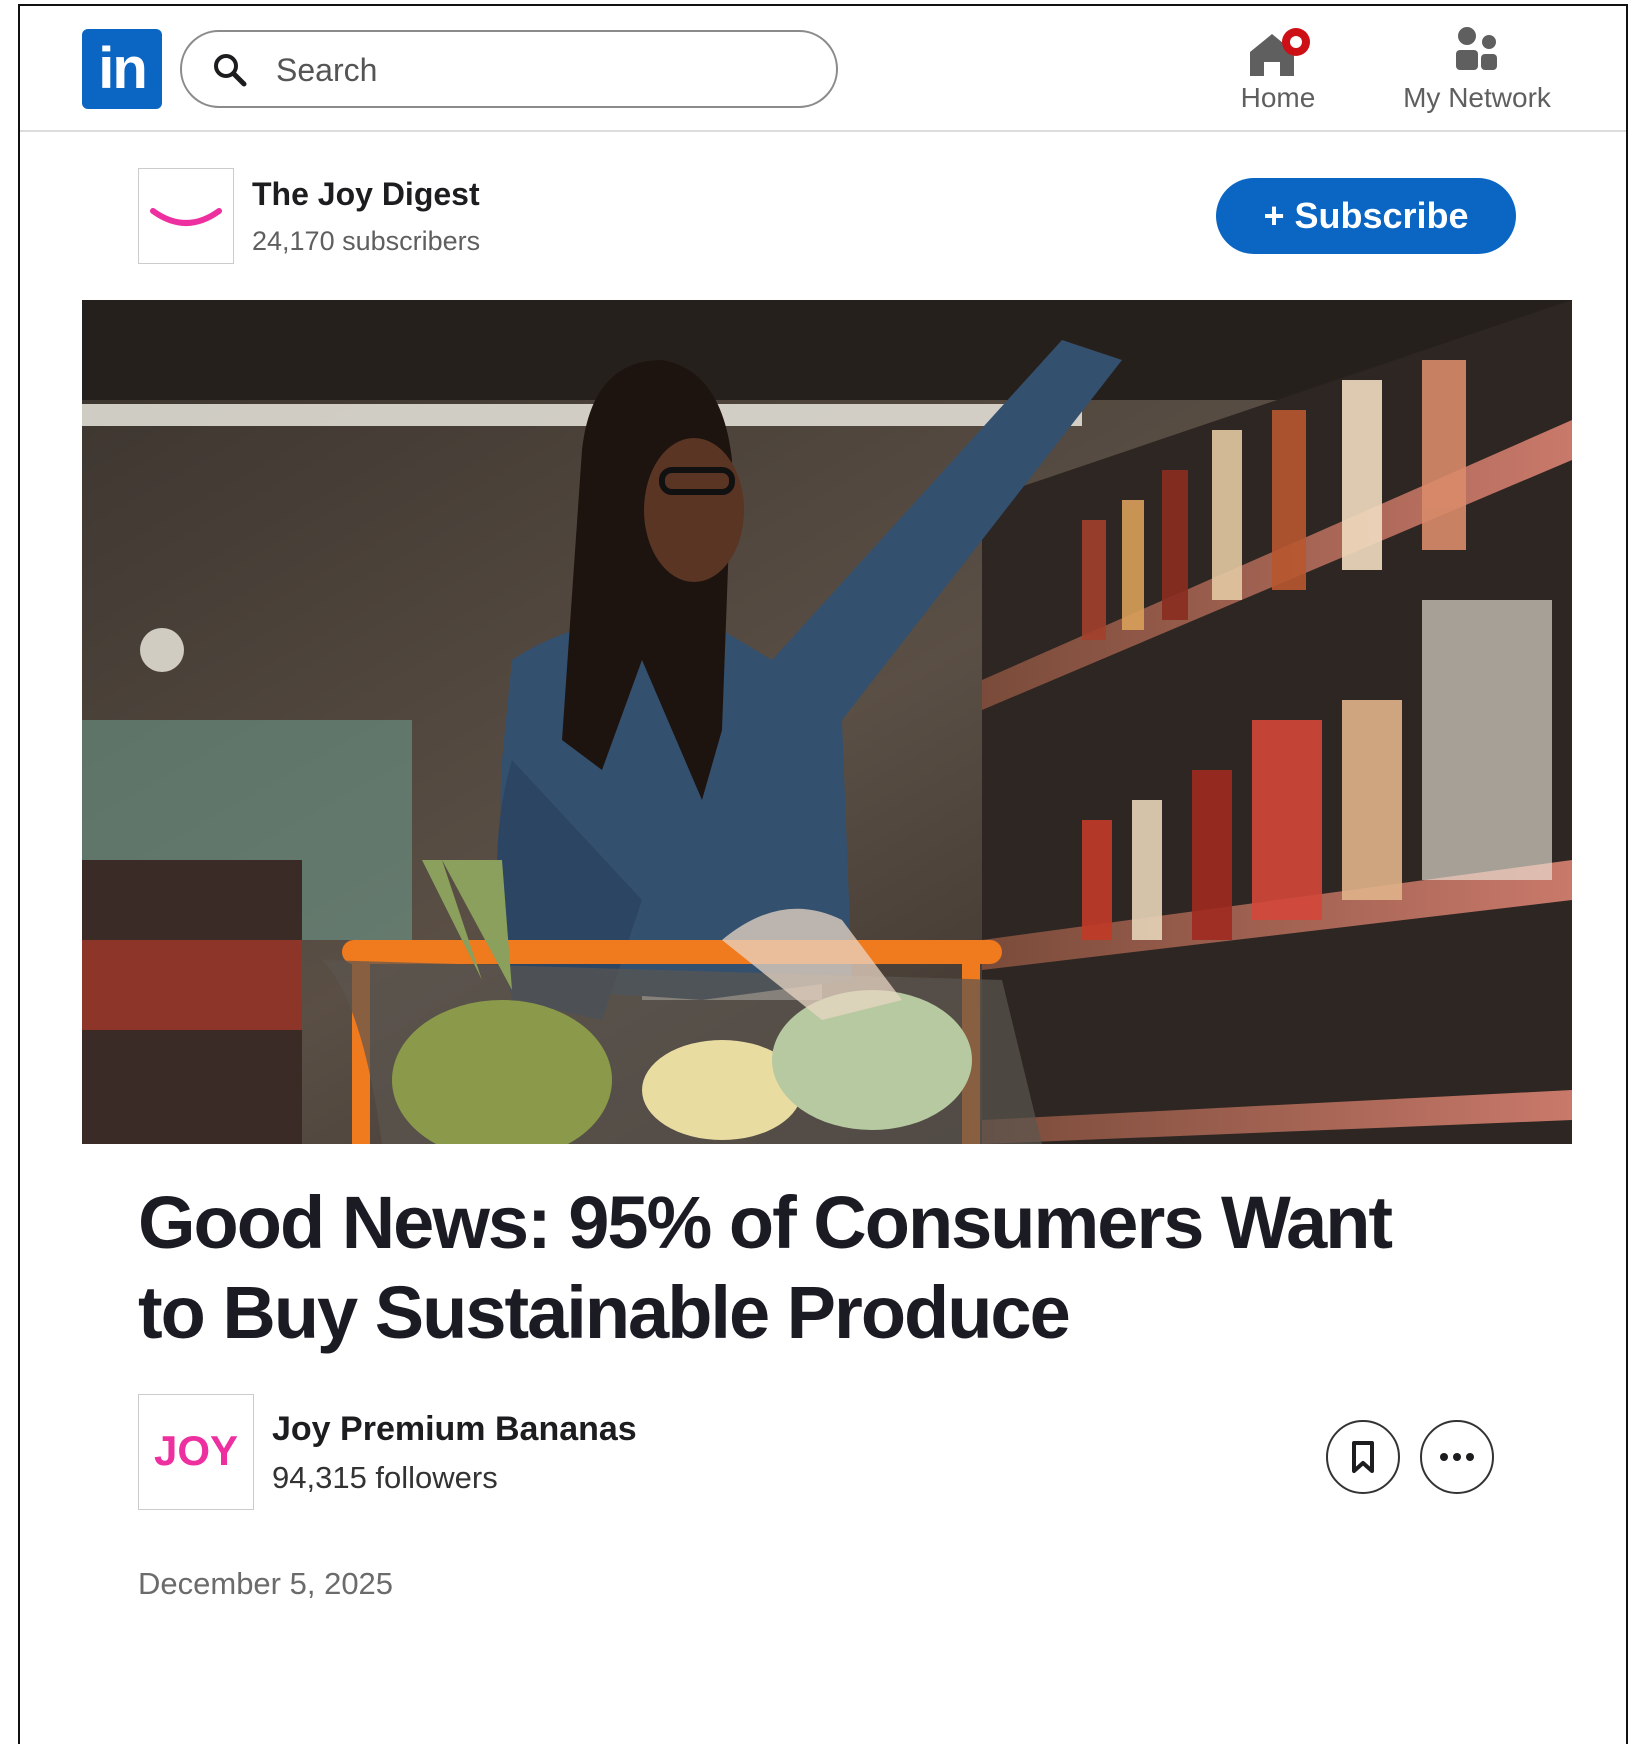 The image size is (1632, 1744). I want to click on search-input, so click(546, 70).